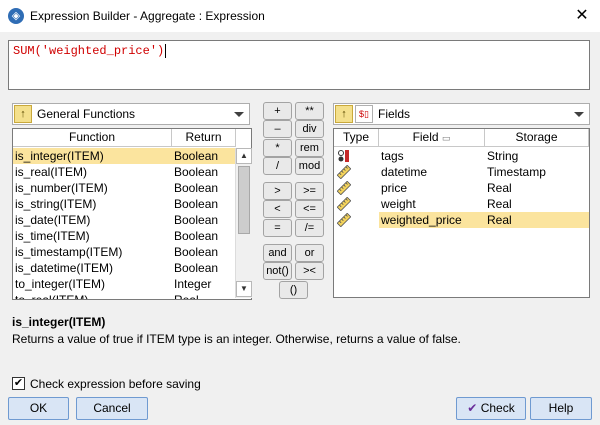 The width and height of the screenshot is (600, 425). What do you see at coordinates (503, 156) in the screenshot?
I see `field-storage: String` at bounding box center [503, 156].